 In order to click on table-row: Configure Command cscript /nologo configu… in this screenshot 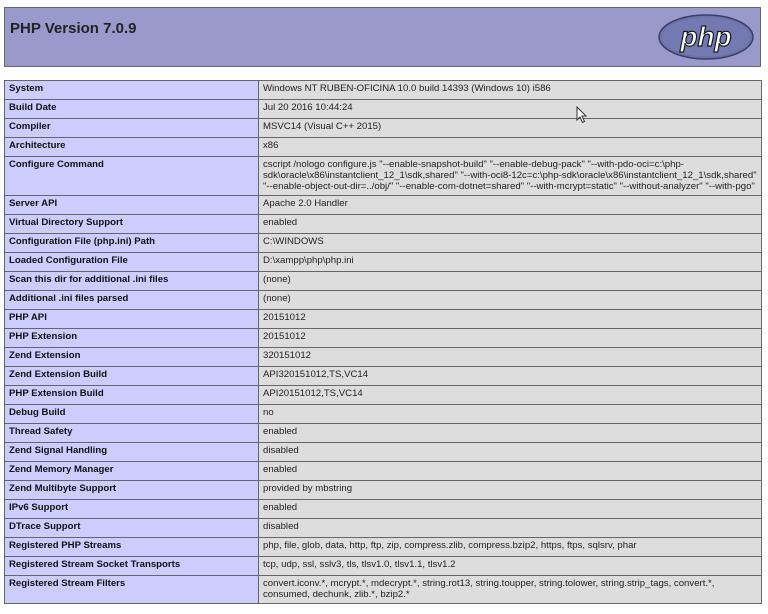, I will do `click(383, 176)`.